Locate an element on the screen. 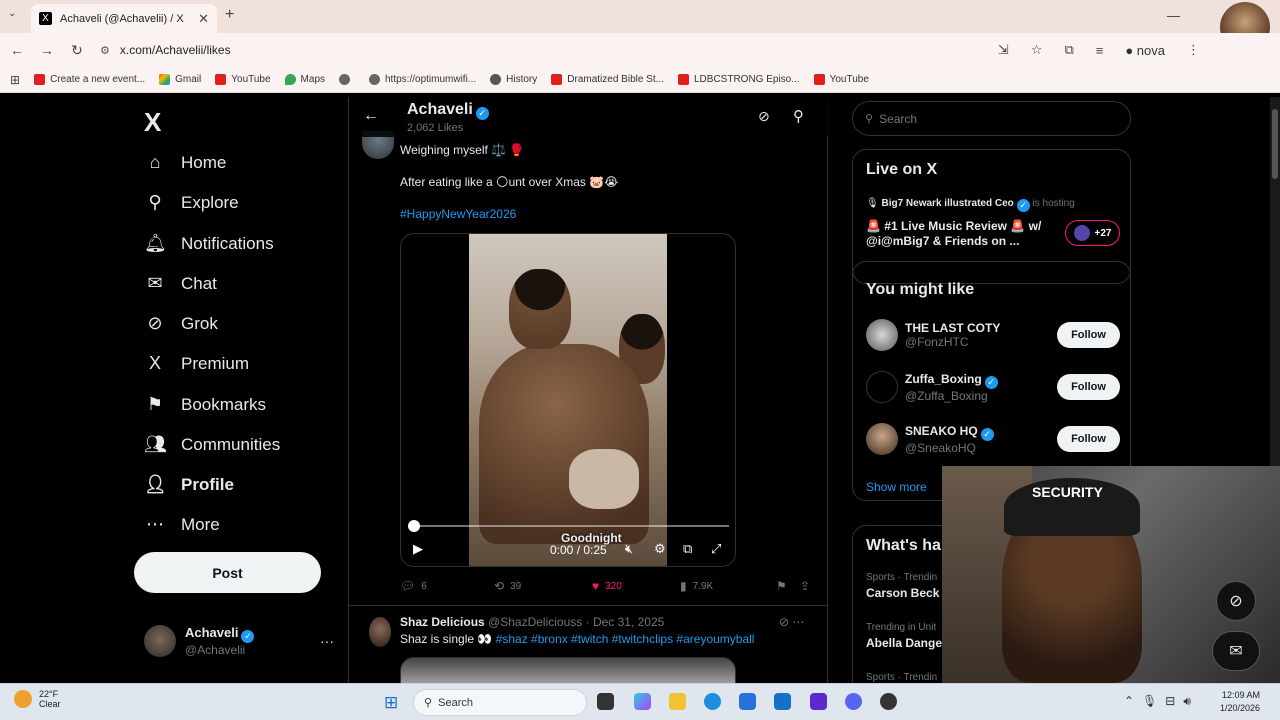  show-more-link: Show more is located at coordinates (896, 487).